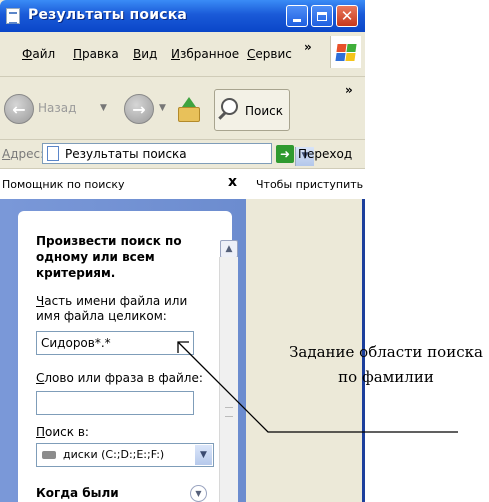 The image size is (489, 502). What do you see at coordinates (41, 432) in the screenshot?
I see `lookin-label-hotkey: П` at bounding box center [41, 432].